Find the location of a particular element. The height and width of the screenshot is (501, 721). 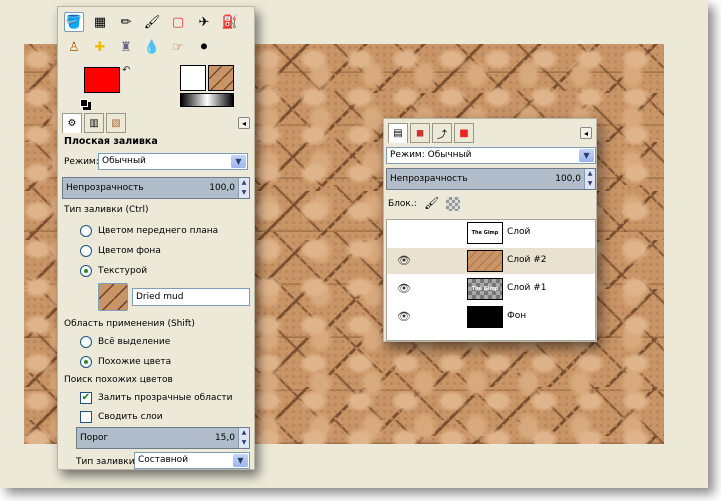

mode-value: Обычный is located at coordinates (124, 161).